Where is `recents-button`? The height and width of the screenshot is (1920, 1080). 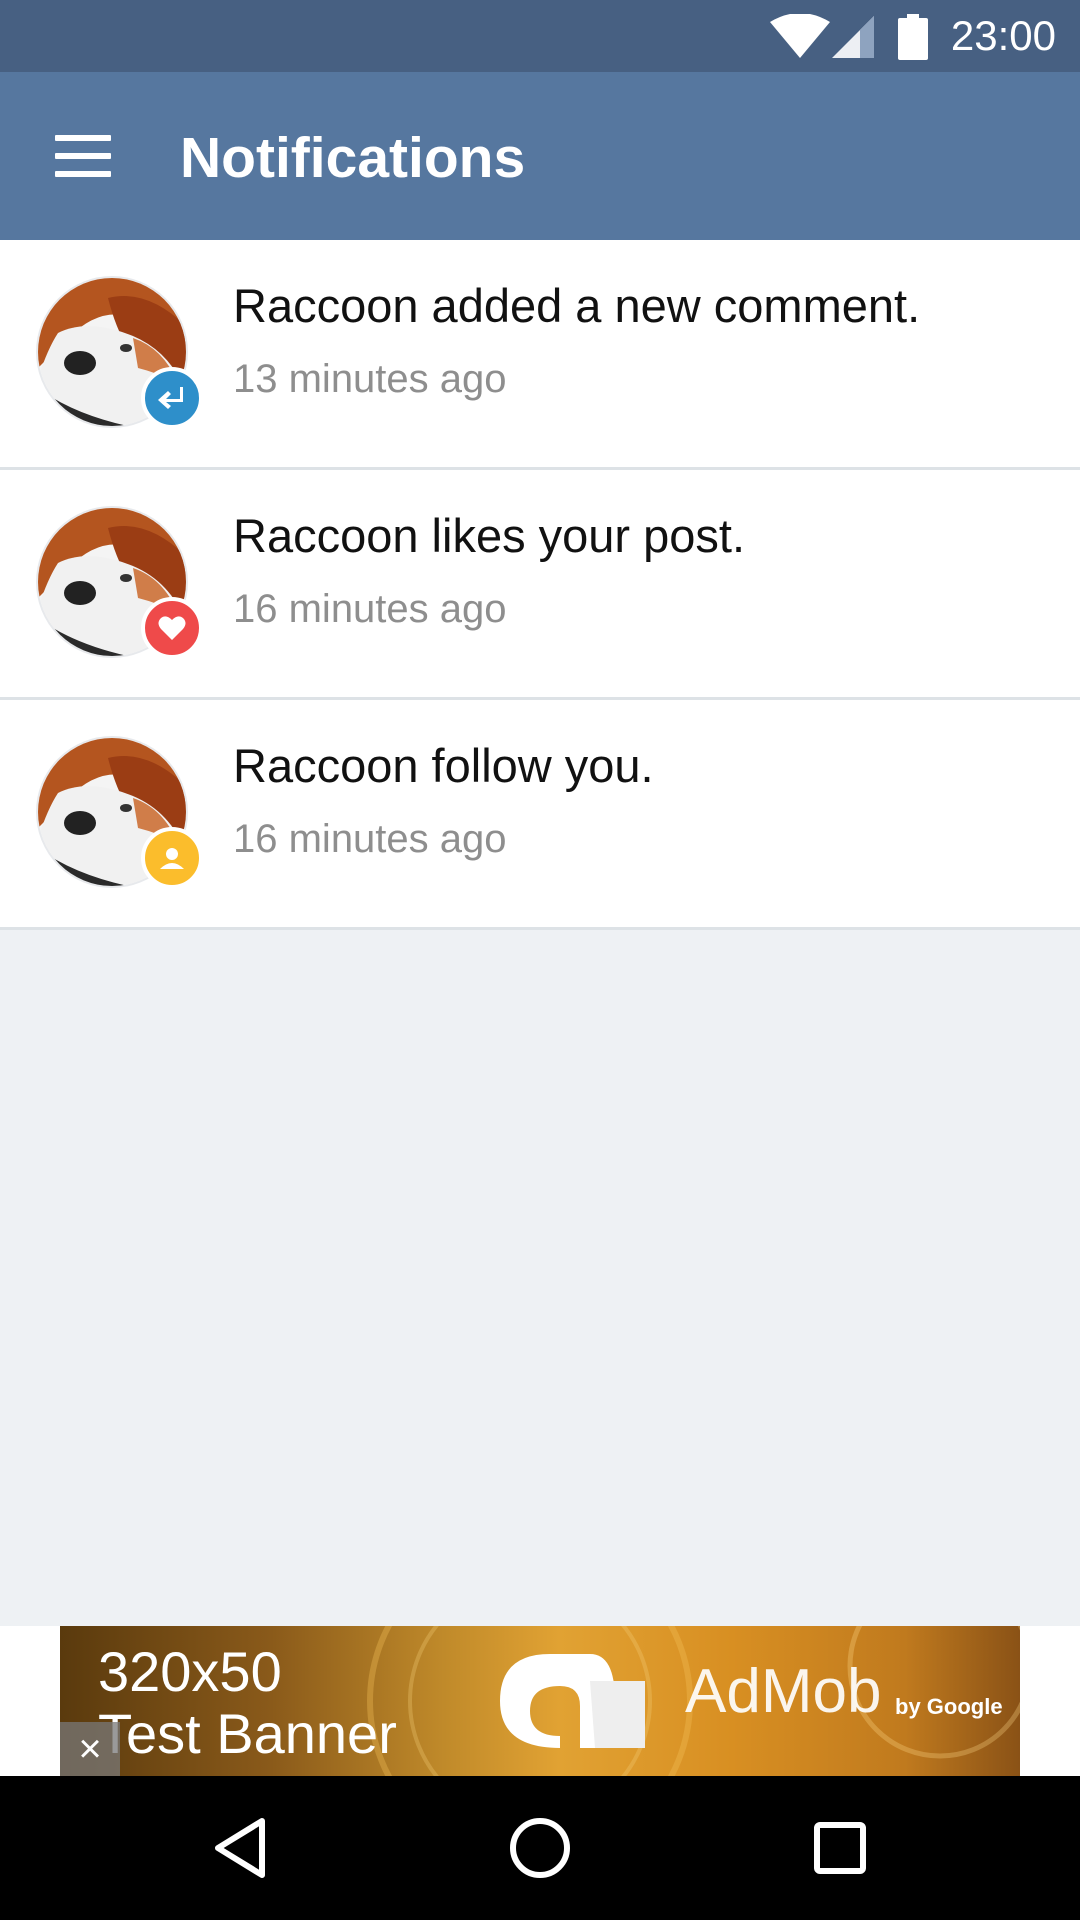 recents-button is located at coordinates (840, 1848).